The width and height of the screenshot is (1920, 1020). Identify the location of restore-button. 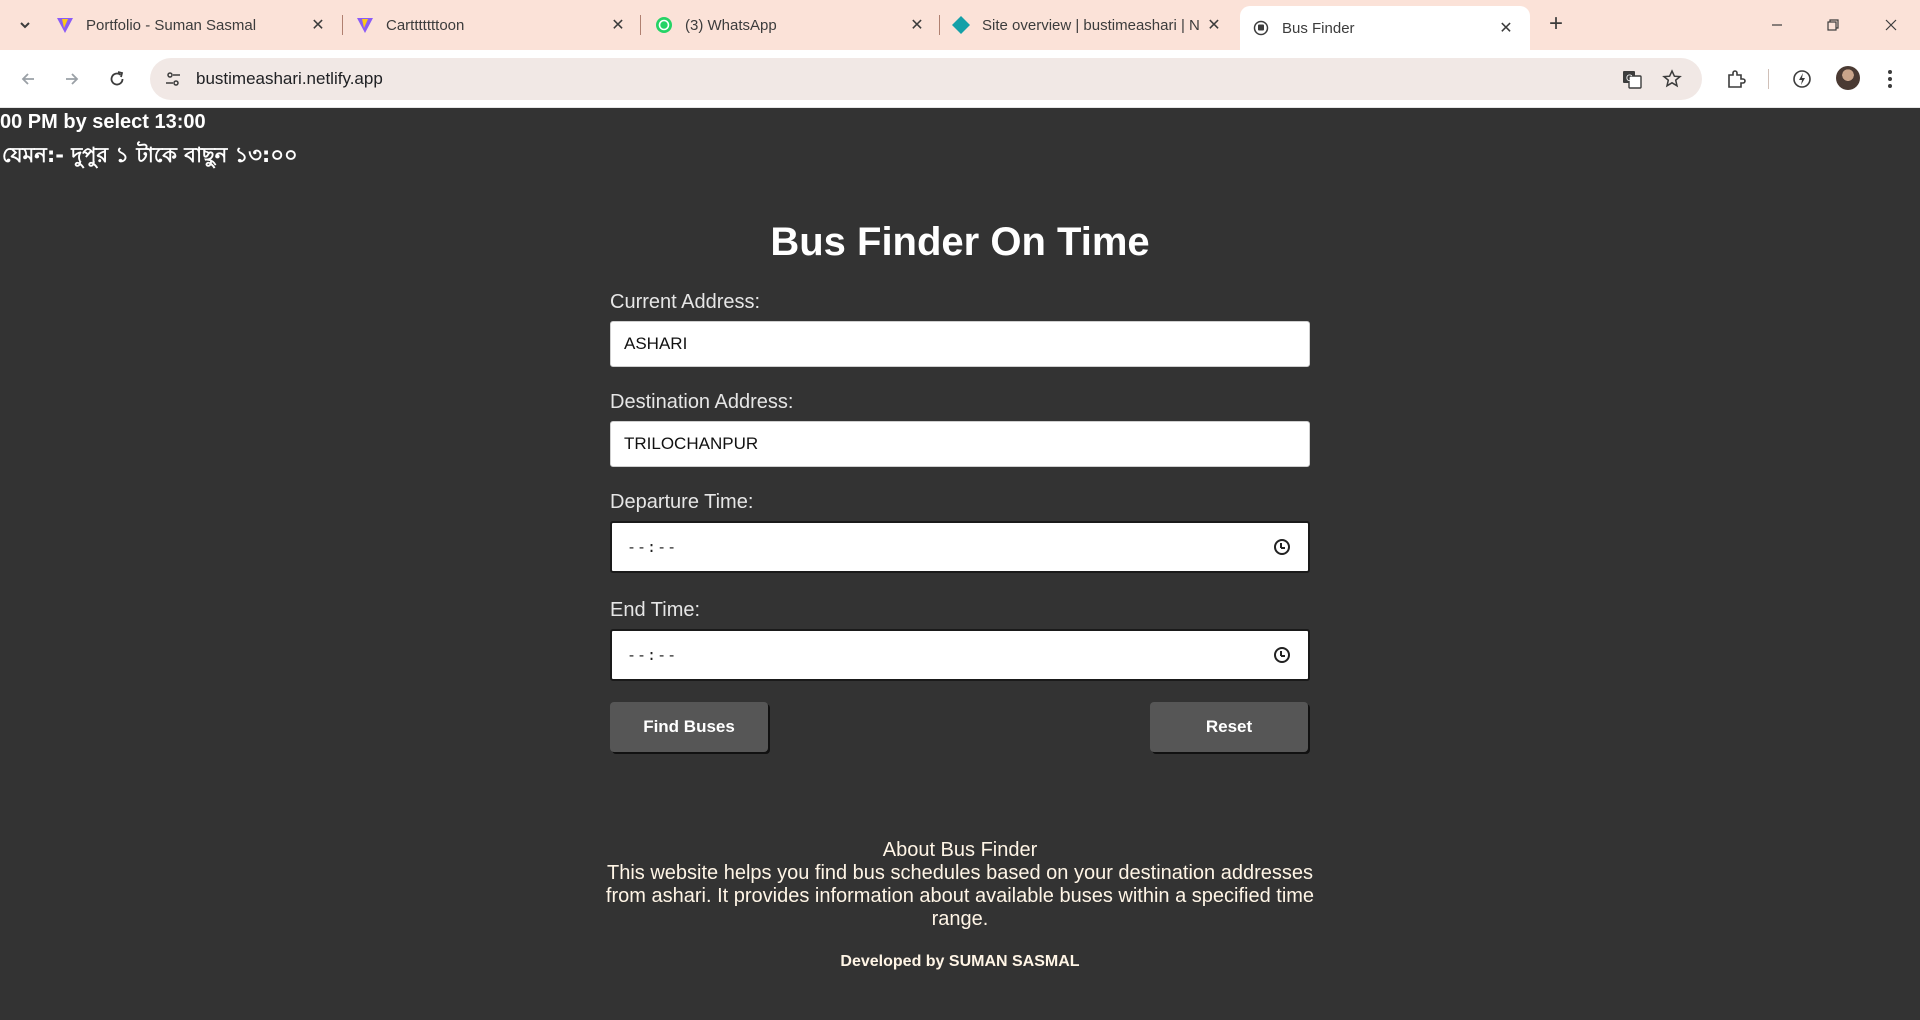
(1833, 25).